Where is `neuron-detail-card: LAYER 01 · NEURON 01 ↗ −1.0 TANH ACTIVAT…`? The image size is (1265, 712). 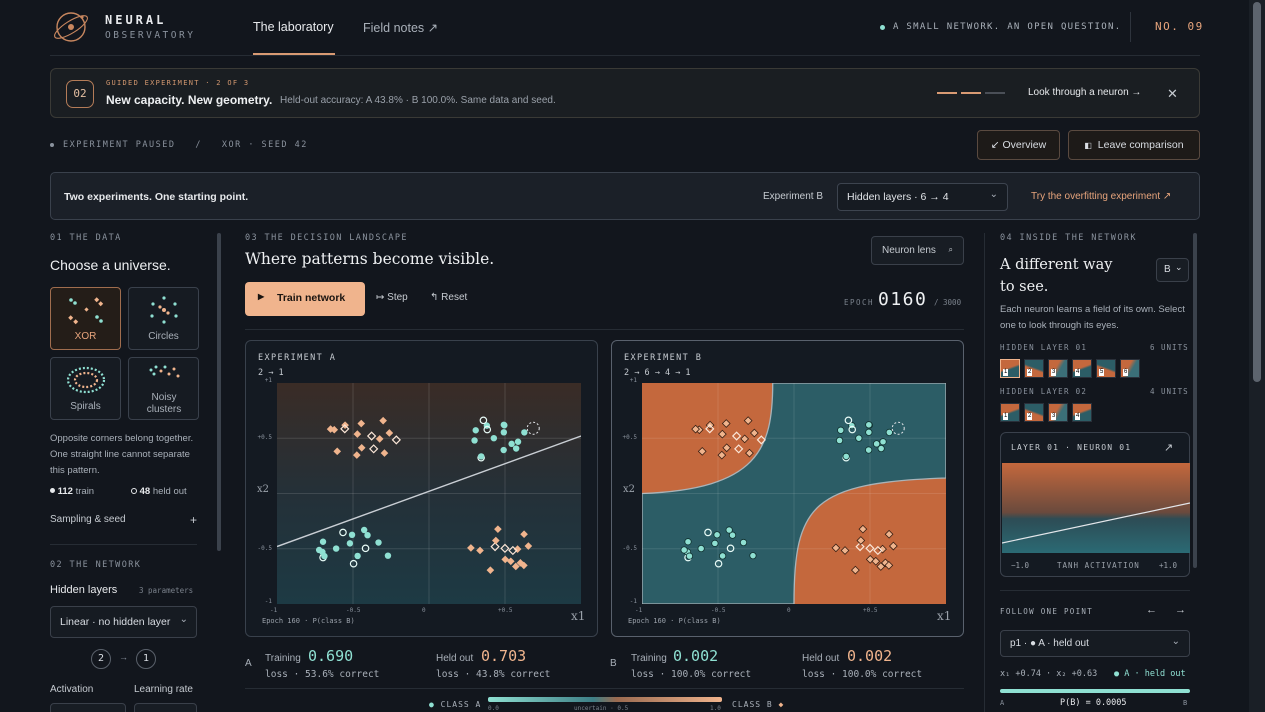 neuron-detail-card: LAYER 01 · NEURON 01 ↗ −1.0 TANH ACTIVAT… is located at coordinates (1095, 504).